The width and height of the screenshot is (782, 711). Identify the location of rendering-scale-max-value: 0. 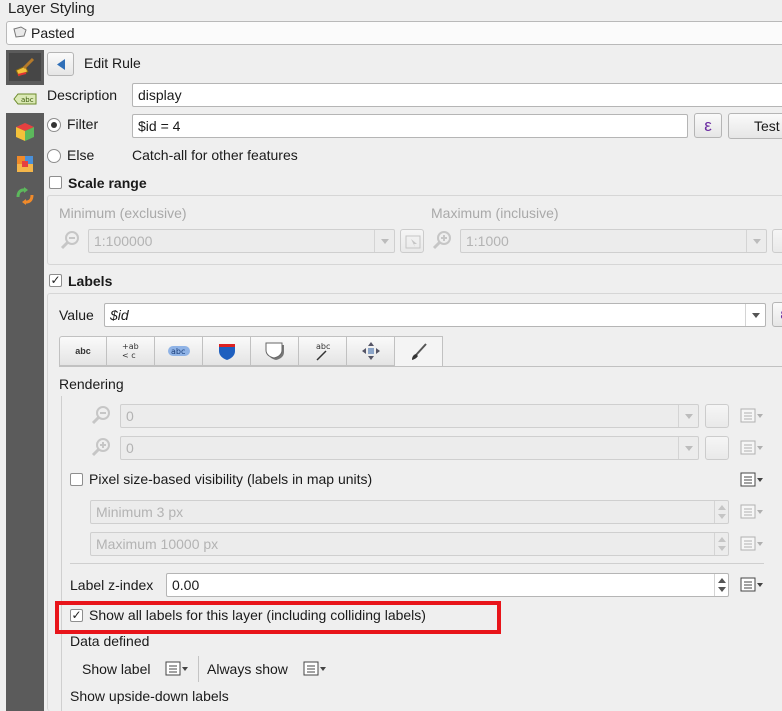
(130, 448).